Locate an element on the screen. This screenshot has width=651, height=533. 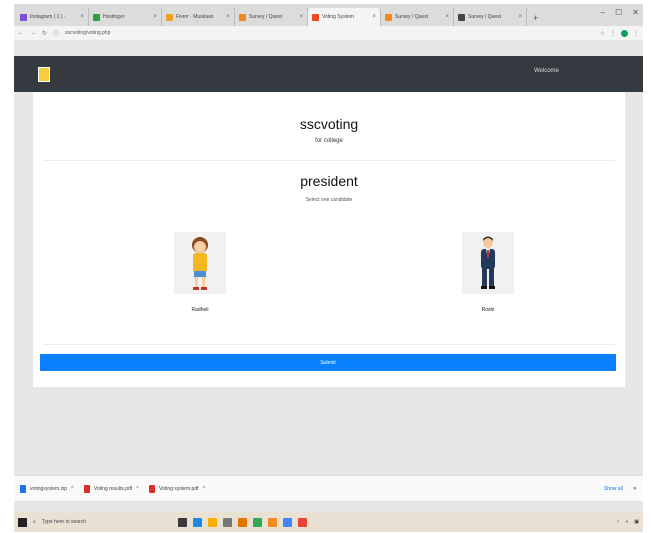
submit-button: Submit is located at coordinates (328, 362).